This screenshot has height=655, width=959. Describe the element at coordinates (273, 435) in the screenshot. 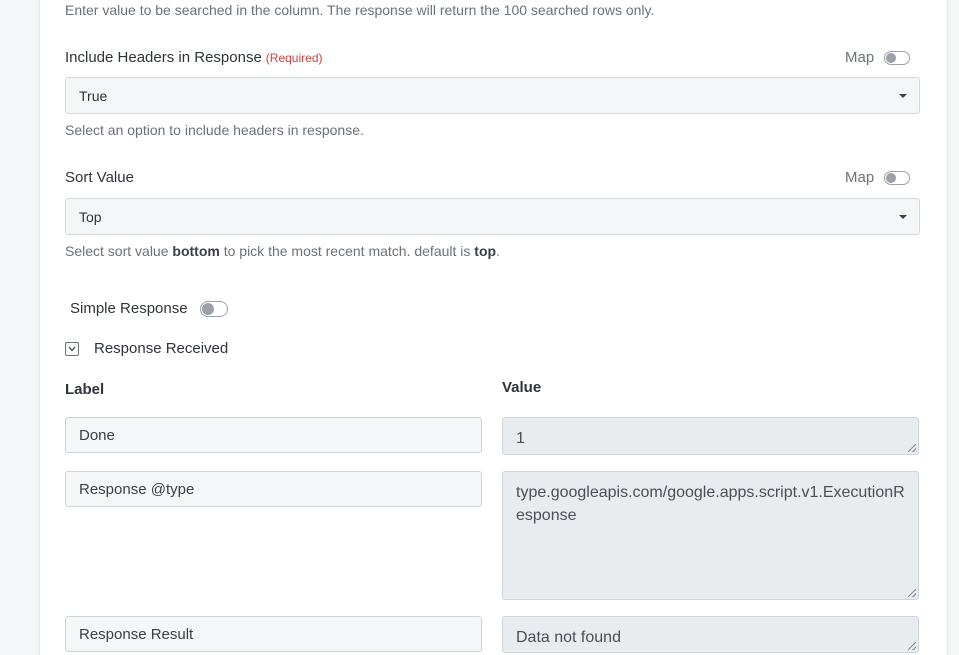

I see `label-field-done: Done` at that location.